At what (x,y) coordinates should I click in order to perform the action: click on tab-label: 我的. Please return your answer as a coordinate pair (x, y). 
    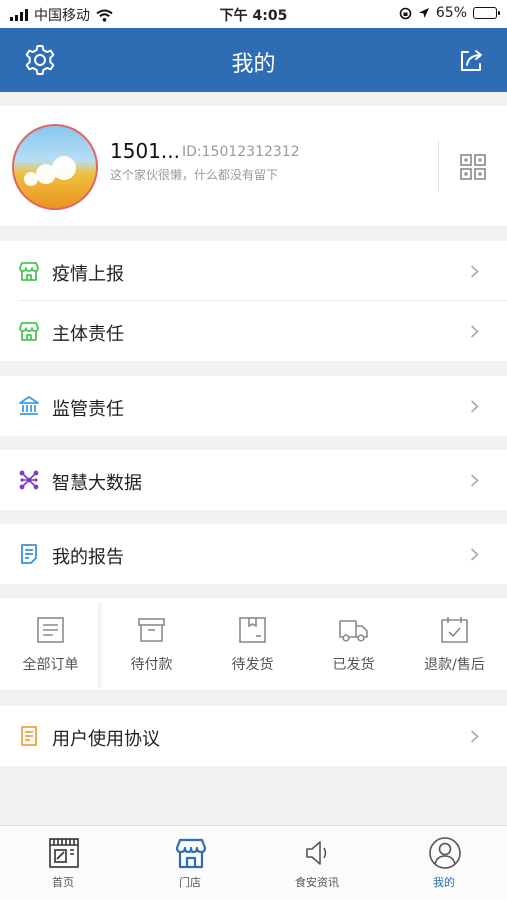
    Looking at the image, I should click on (444, 882).